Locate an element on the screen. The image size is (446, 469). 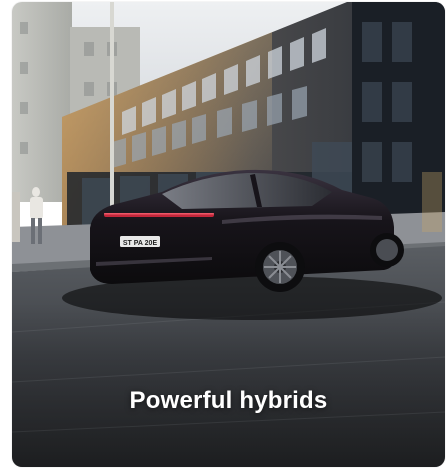
license-plate-text: ST PA 20E is located at coordinates (140, 243).